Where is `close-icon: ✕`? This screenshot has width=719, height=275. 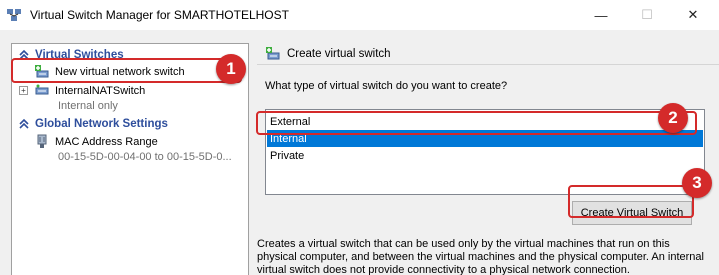 close-icon: ✕ is located at coordinates (693, 14).